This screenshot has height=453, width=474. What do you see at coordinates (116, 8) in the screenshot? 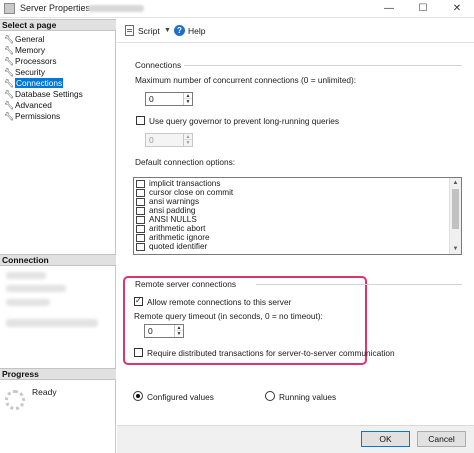
I see `redacted-server-name` at bounding box center [116, 8].